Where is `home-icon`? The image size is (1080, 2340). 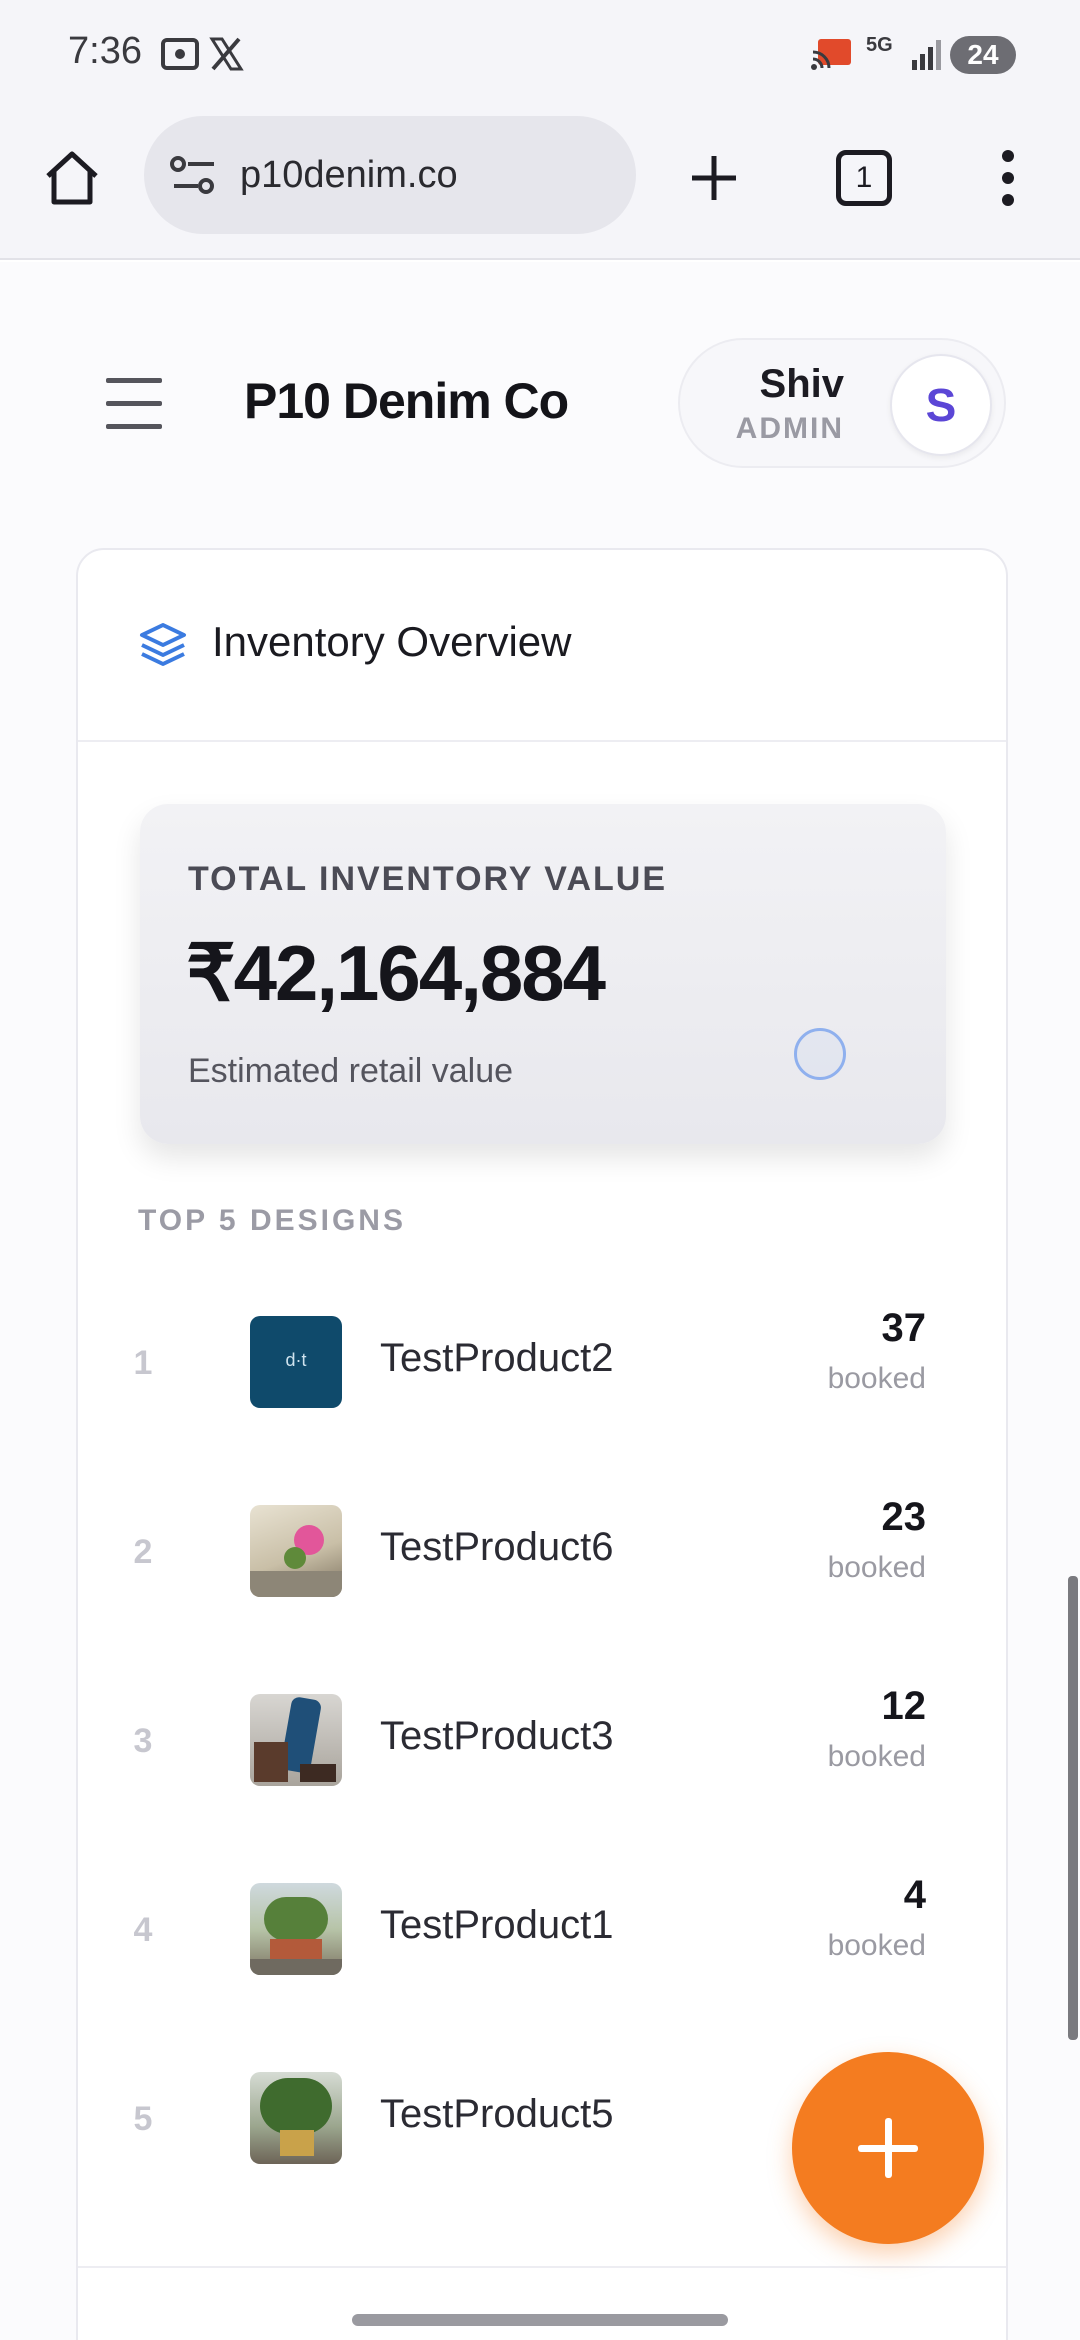 home-icon is located at coordinates (72, 178).